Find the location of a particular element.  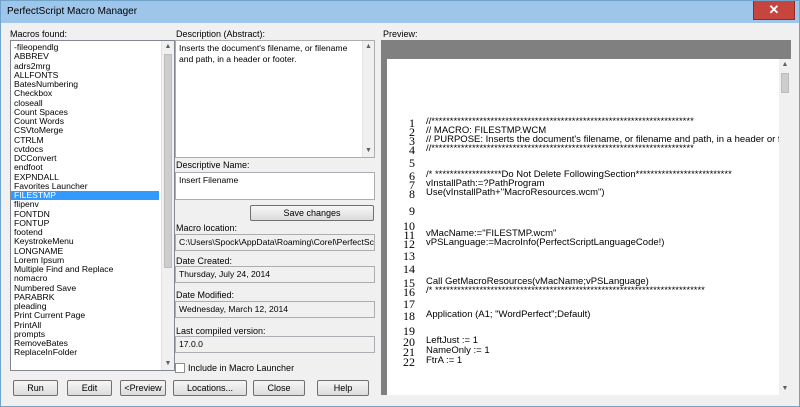

macro-list-item: EXPNDALL is located at coordinates (85, 177).